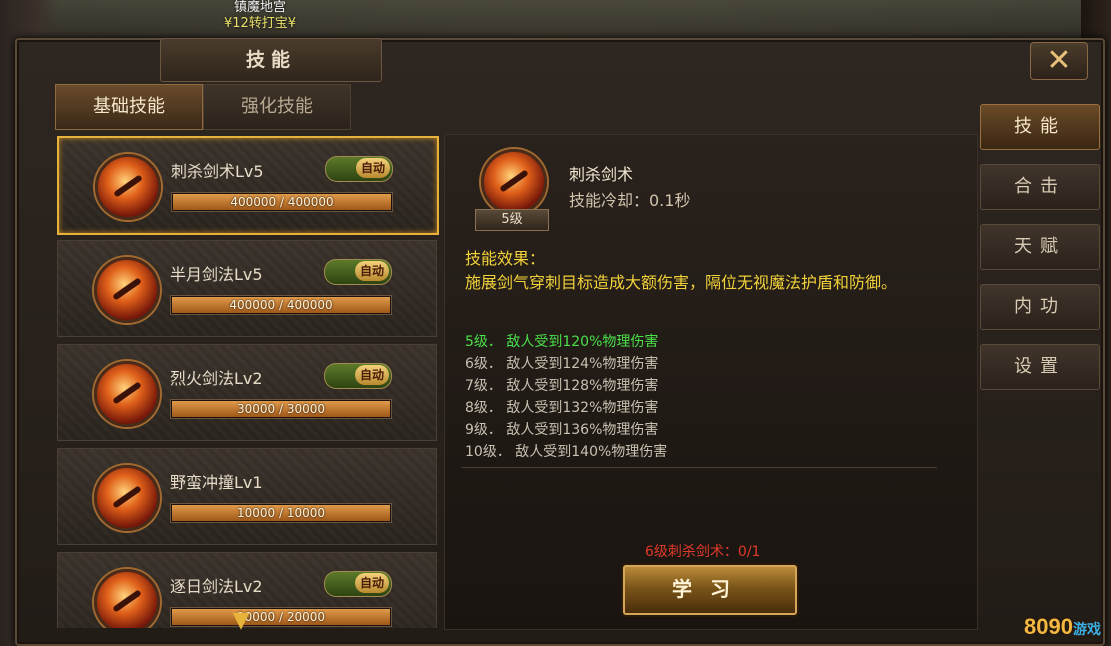 The height and width of the screenshot is (646, 1111). I want to click on window-title: 技能, so click(271, 60).